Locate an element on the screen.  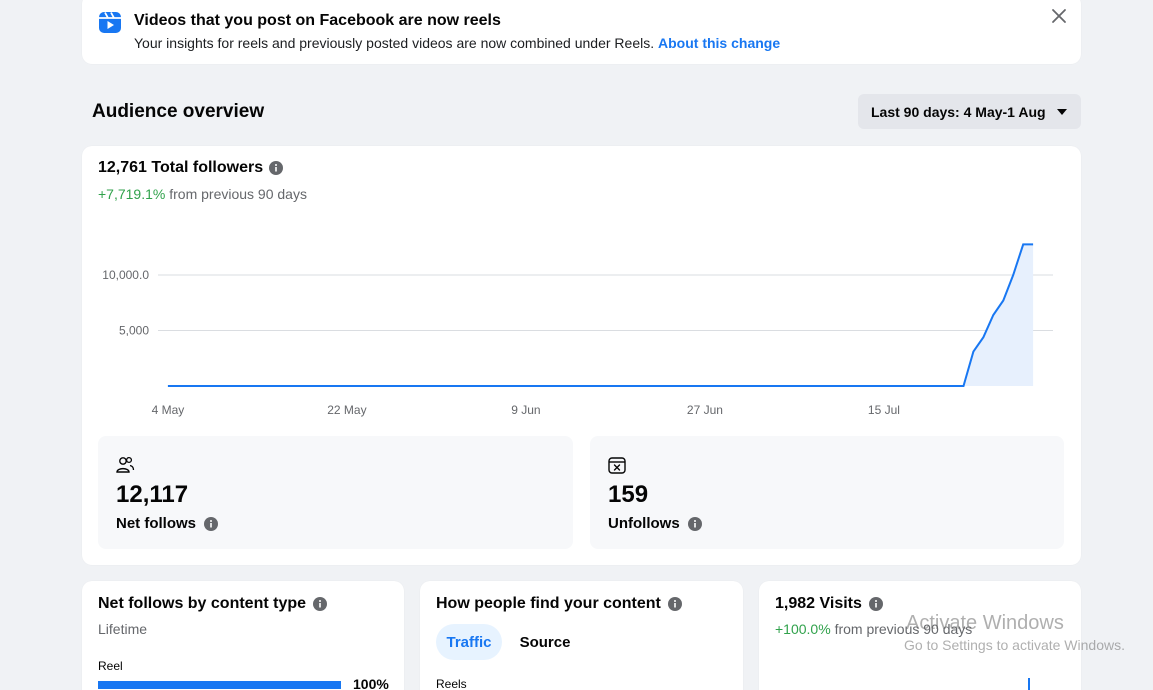
x-tick-label: 27 Jun is located at coordinates (705, 410).